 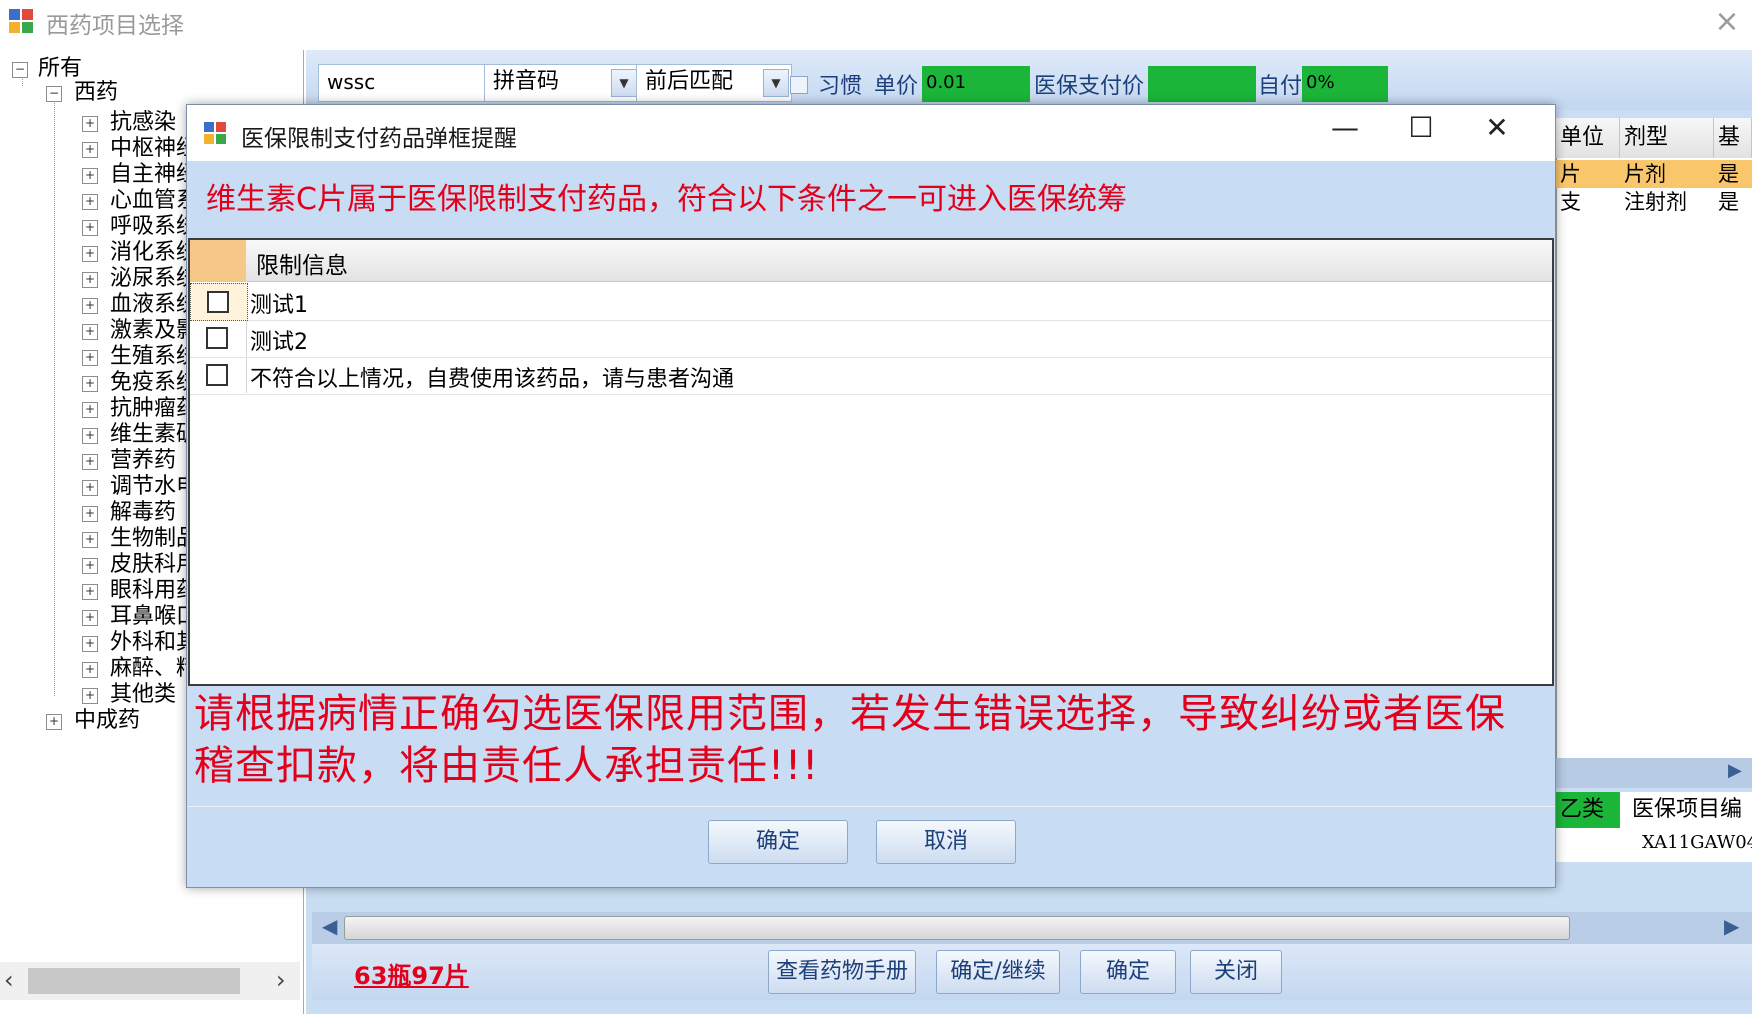 I want to click on search-input: wssc, so click(x=402, y=83).